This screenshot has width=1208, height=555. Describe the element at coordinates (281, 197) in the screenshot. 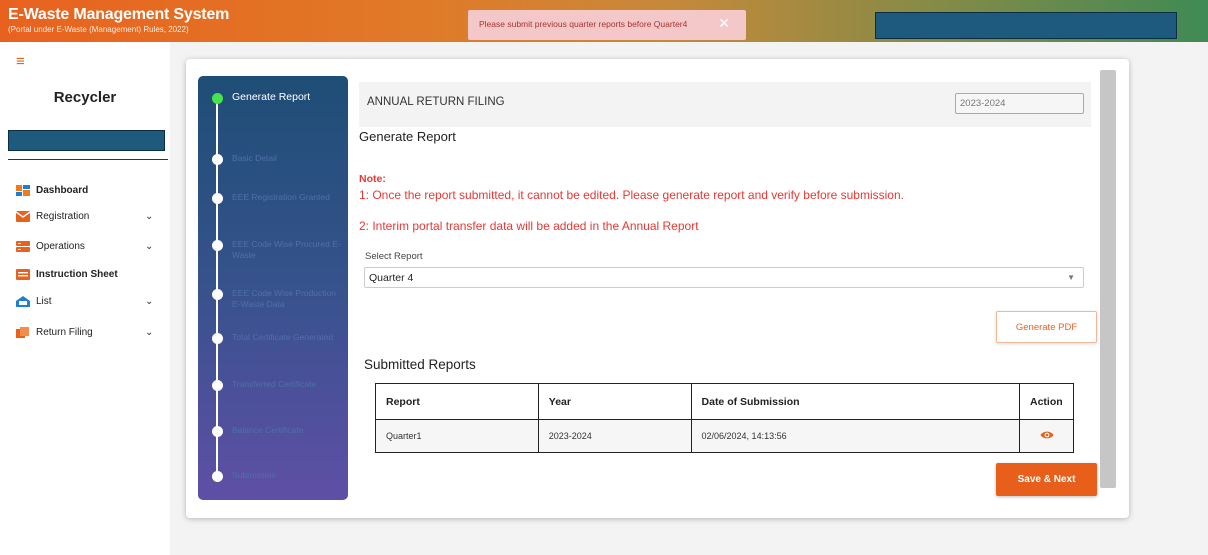

I see `step-label: EEE Registration Granted` at that location.